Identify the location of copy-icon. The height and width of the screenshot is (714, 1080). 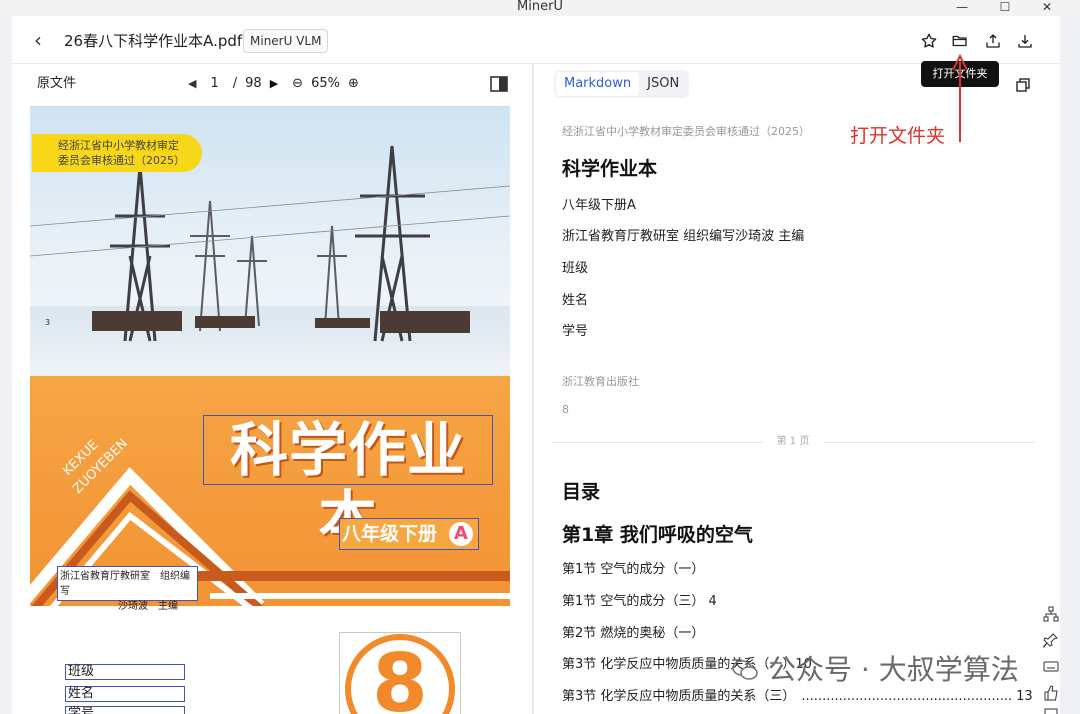
(1023, 85).